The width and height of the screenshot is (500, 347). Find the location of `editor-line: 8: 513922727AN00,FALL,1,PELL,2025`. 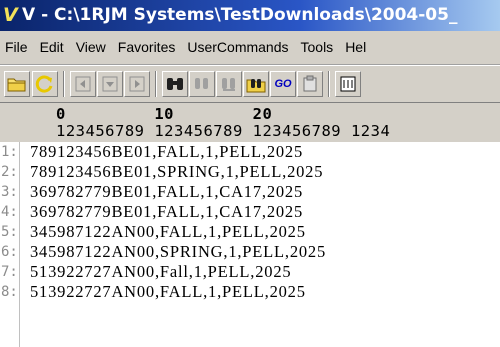

editor-line: 8: 513922727AN00,FALL,1,PELL,2025 is located at coordinates (250, 292).